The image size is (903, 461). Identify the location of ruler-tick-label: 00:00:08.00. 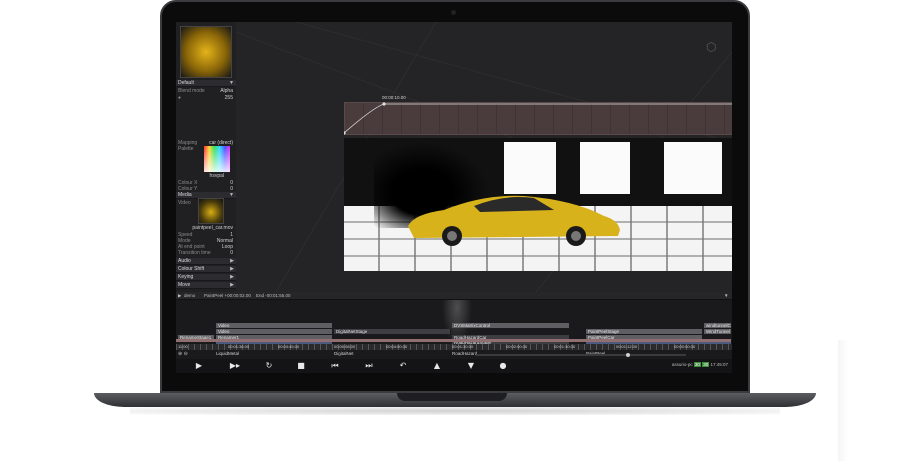
(345, 346).